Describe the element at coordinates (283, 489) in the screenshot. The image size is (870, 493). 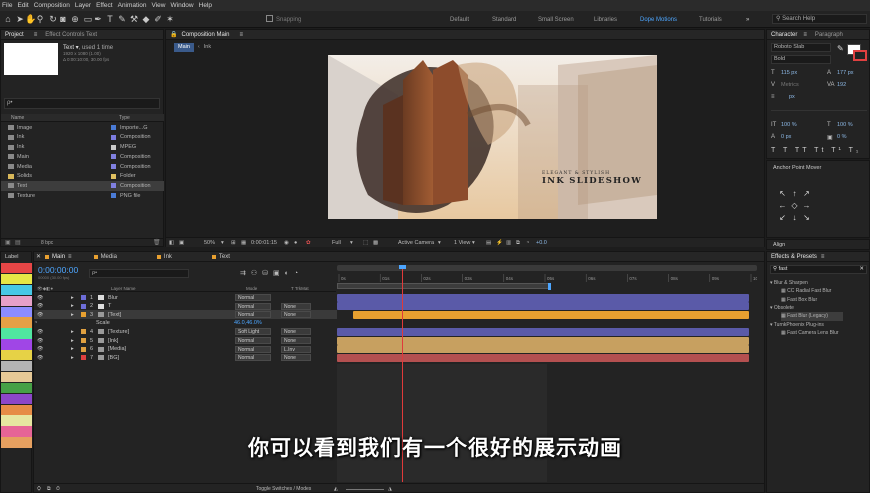
I see `toggle-switches-modes: Toggle Switches / Modes` at that location.